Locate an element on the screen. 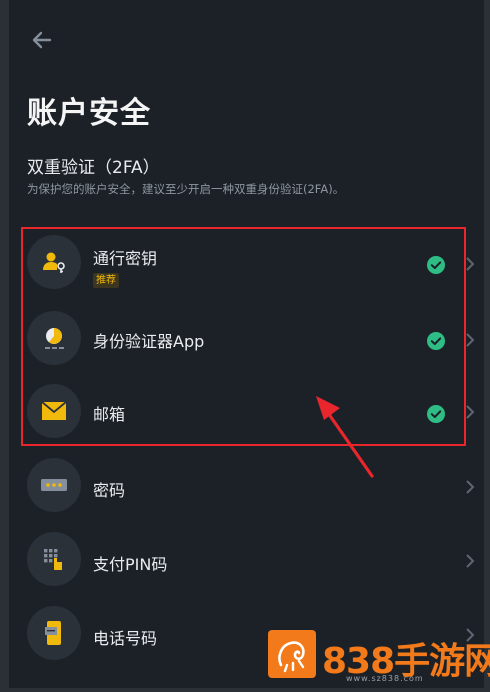  security-item-authenticator: 身份验证器App is located at coordinates (258, 340).